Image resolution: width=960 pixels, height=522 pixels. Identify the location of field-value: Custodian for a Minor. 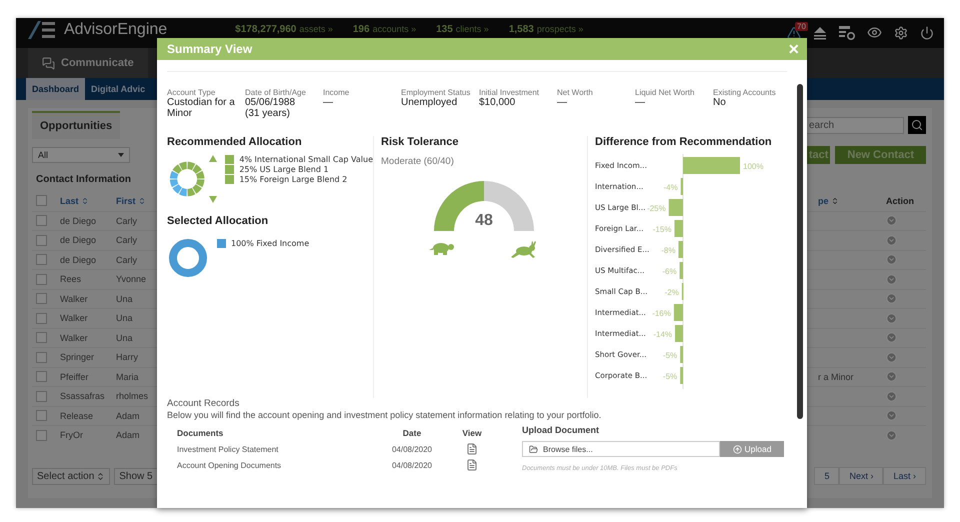
(201, 108).